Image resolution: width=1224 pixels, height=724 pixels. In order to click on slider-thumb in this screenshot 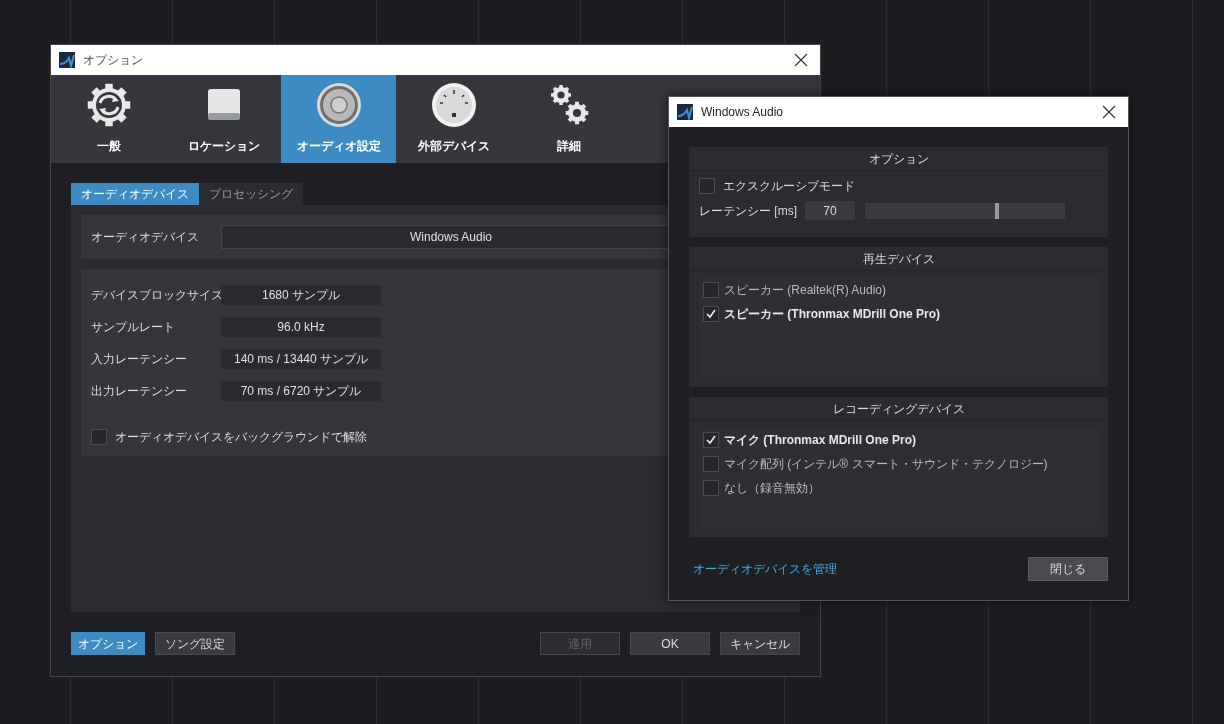, I will do `click(997, 210)`.